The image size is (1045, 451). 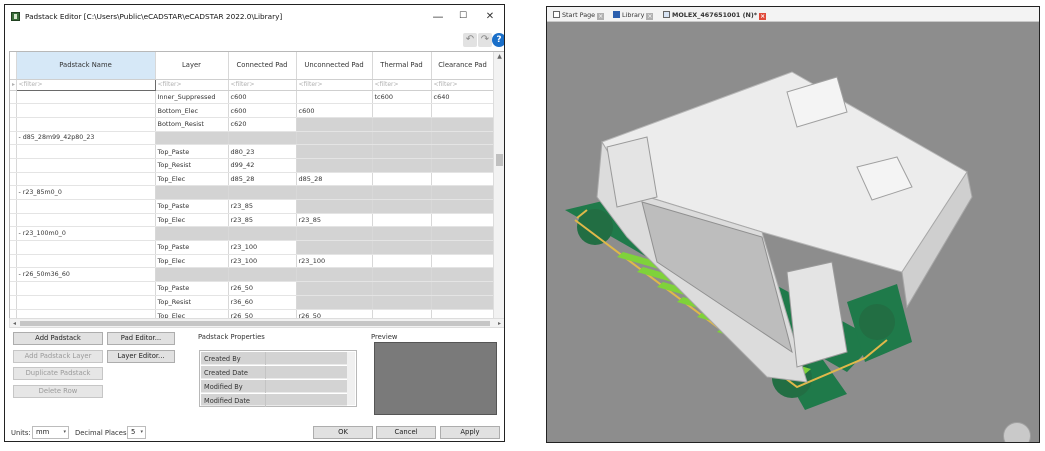 What do you see at coordinates (499, 57) in the screenshot?
I see `scroll-up-icon: ▲` at bounding box center [499, 57].